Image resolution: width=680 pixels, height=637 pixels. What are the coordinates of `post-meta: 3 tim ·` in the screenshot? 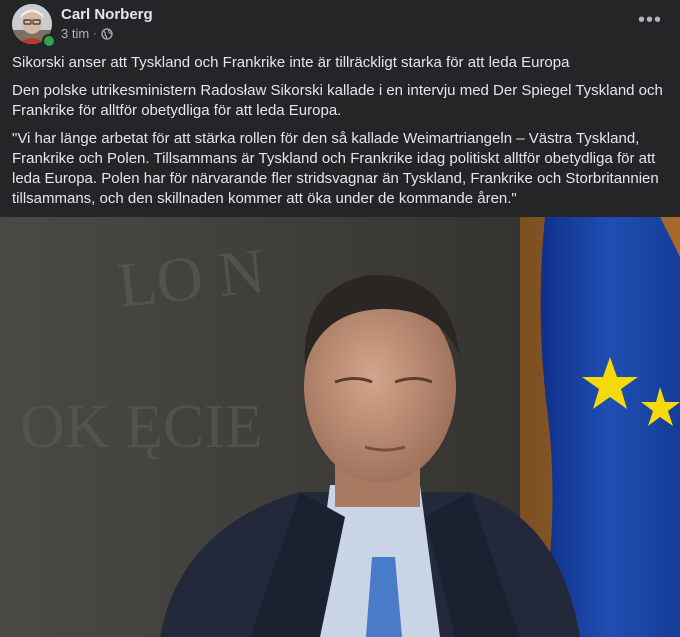 It's located at (87, 33).